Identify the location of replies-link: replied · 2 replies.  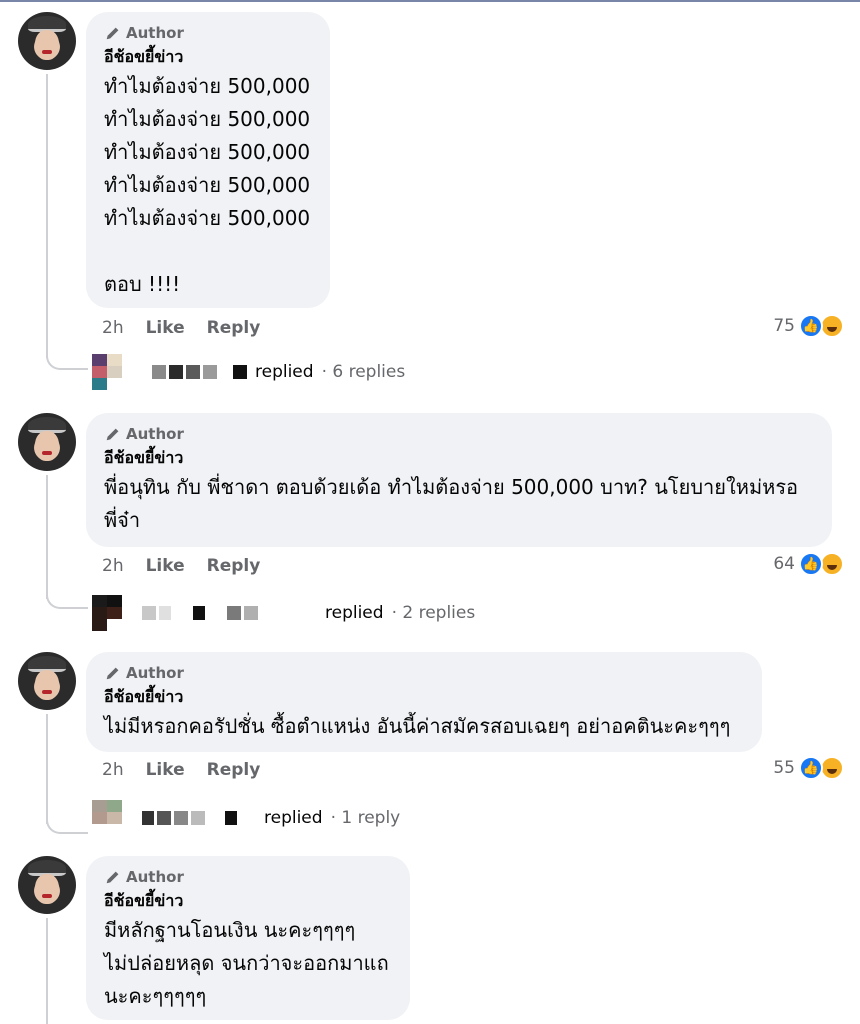
(283, 613).